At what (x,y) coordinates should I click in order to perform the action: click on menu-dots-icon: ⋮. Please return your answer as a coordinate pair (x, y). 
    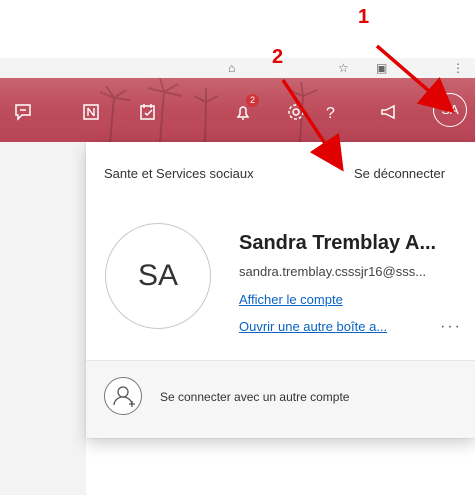
    Looking at the image, I should click on (458, 68).